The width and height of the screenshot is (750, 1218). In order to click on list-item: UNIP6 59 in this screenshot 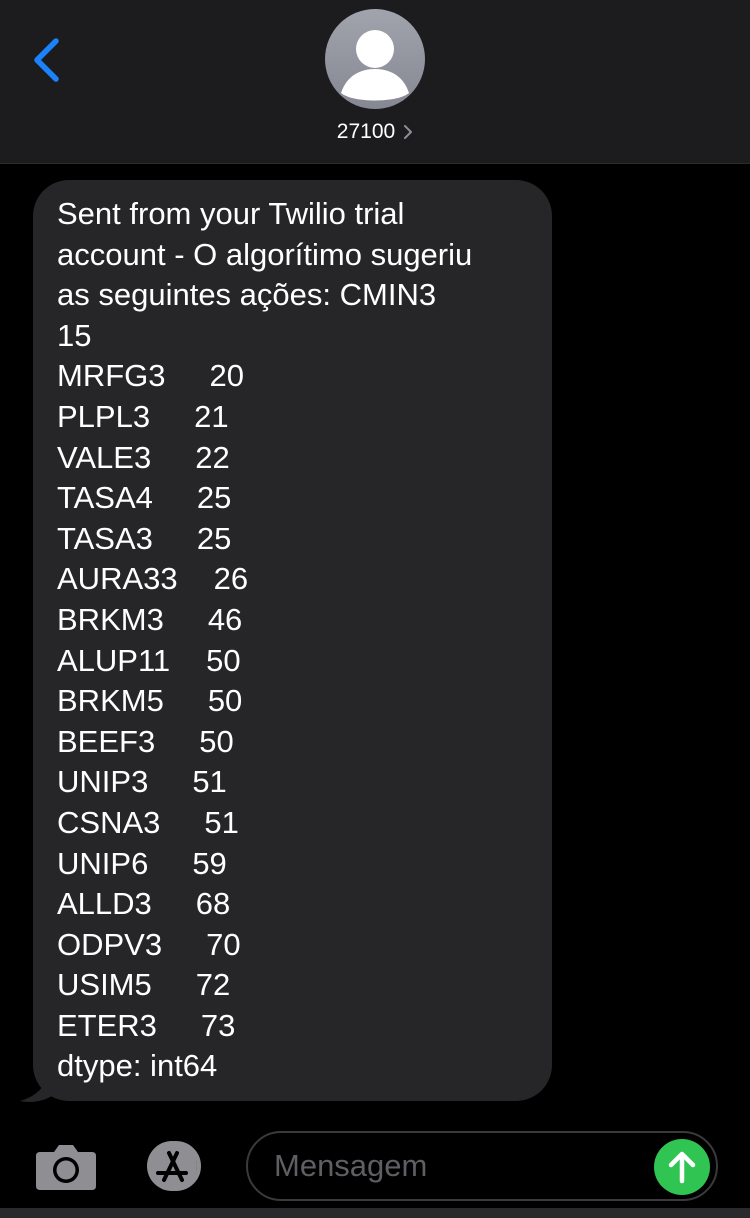, I will do `click(294, 864)`.